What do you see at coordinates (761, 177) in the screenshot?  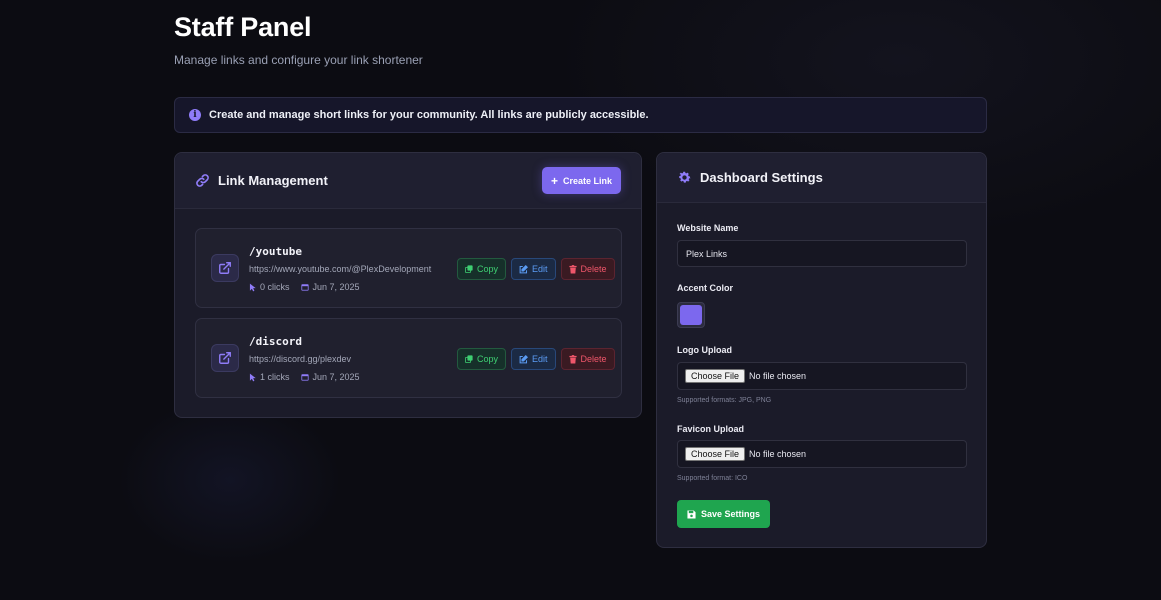 I see `dashboard-settings-title: Dashboard Settings` at bounding box center [761, 177].